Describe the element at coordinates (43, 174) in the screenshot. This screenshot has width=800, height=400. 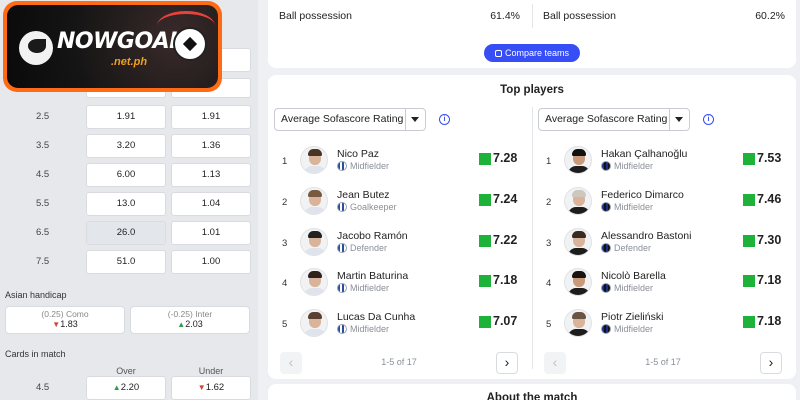
I see `odds-line: 4.5` at that location.